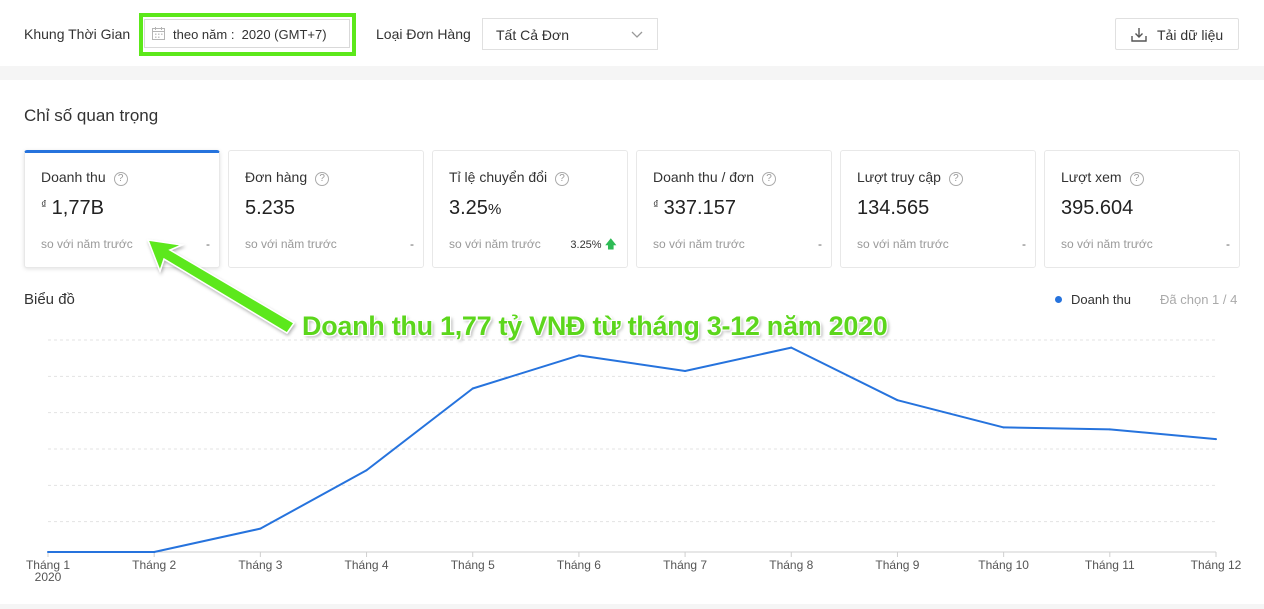 The width and height of the screenshot is (1264, 609). What do you see at coordinates (72, 208) in the screenshot?
I see `metric-value: ₫ 1,77B` at bounding box center [72, 208].